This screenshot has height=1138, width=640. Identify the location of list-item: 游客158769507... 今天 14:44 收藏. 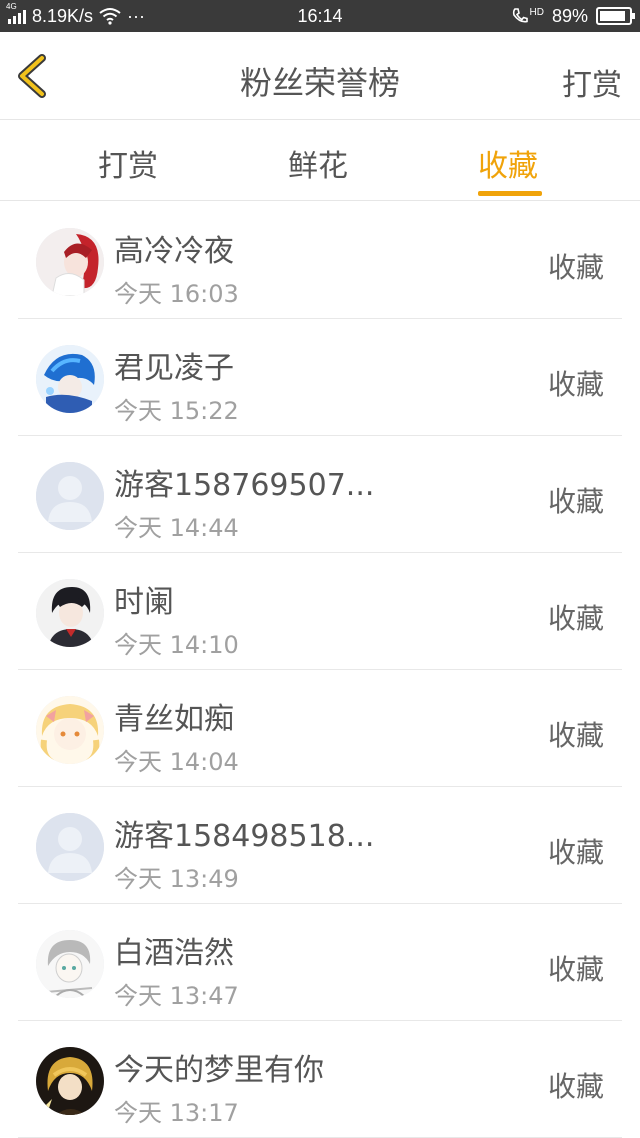
(320, 494).